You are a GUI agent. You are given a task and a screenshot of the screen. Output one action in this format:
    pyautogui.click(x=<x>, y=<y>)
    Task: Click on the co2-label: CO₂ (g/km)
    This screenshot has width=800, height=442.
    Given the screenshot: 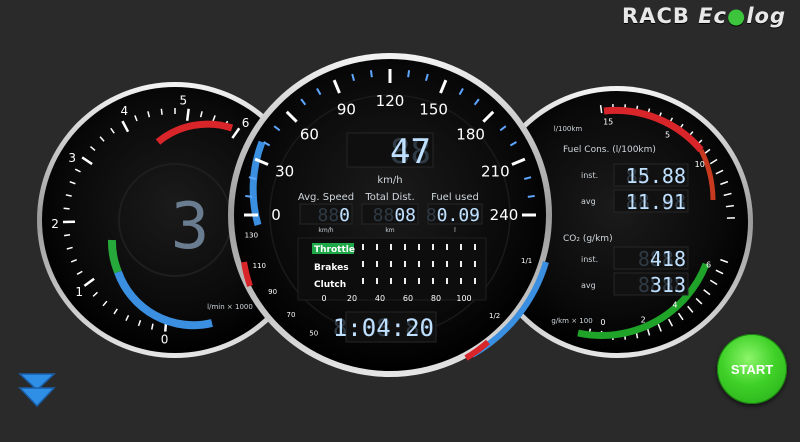 What is the action you would take?
    pyautogui.click(x=588, y=239)
    